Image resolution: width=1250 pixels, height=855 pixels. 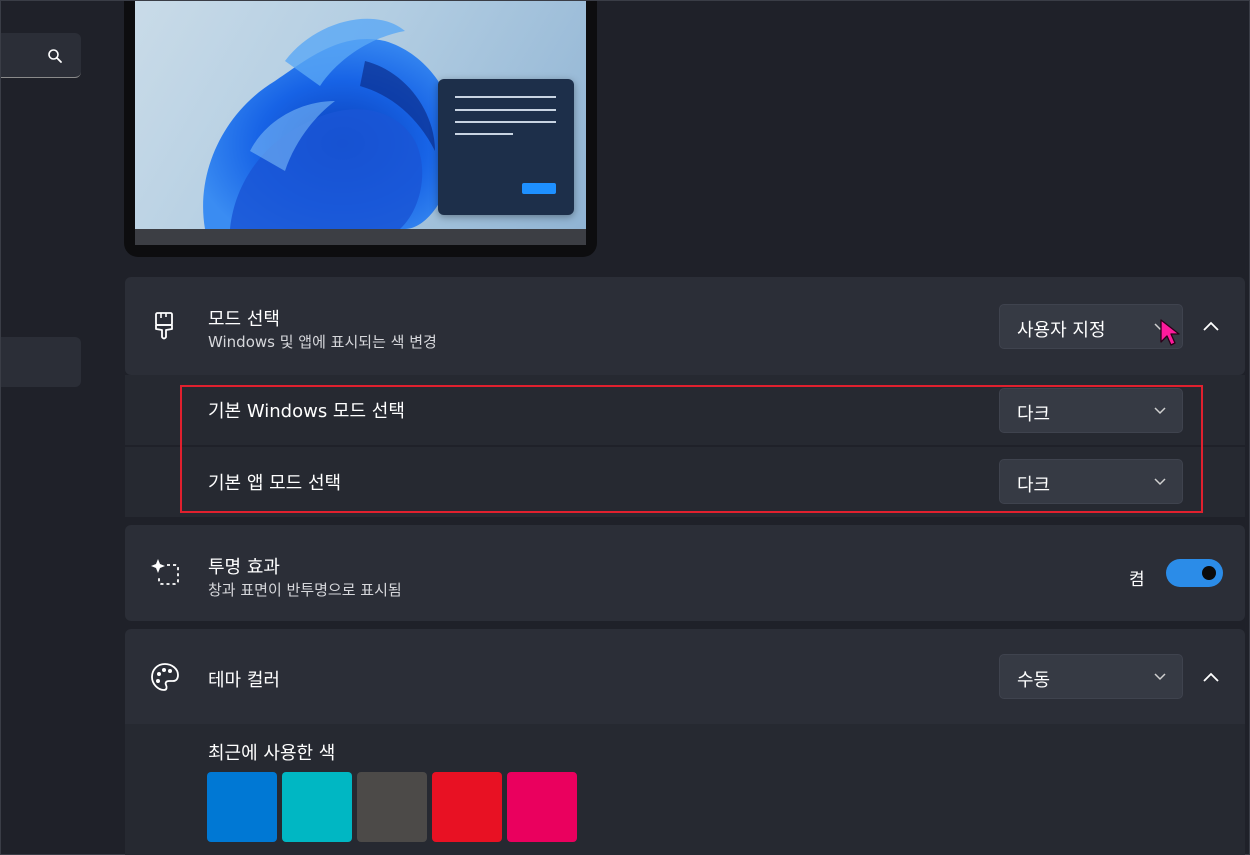 What do you see at coordinates (685, 676) in the screenshot?
I see `theme-color-card: 테마 컬러 수동` at bounding box center [685, 676].